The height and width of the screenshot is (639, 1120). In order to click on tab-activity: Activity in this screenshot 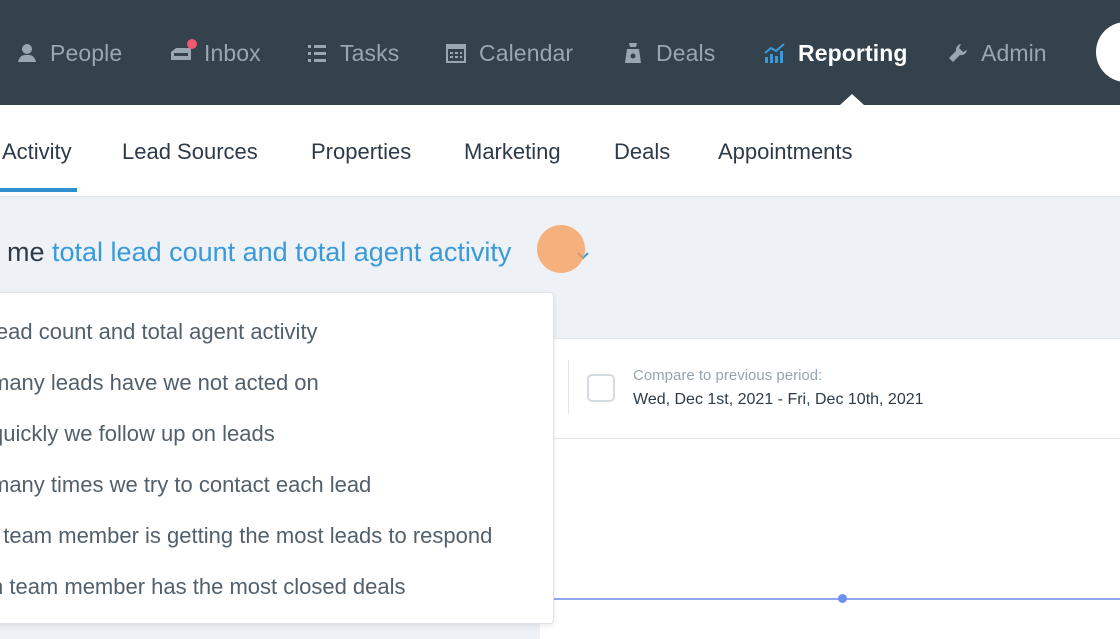, I will do `click(37, 152)`.